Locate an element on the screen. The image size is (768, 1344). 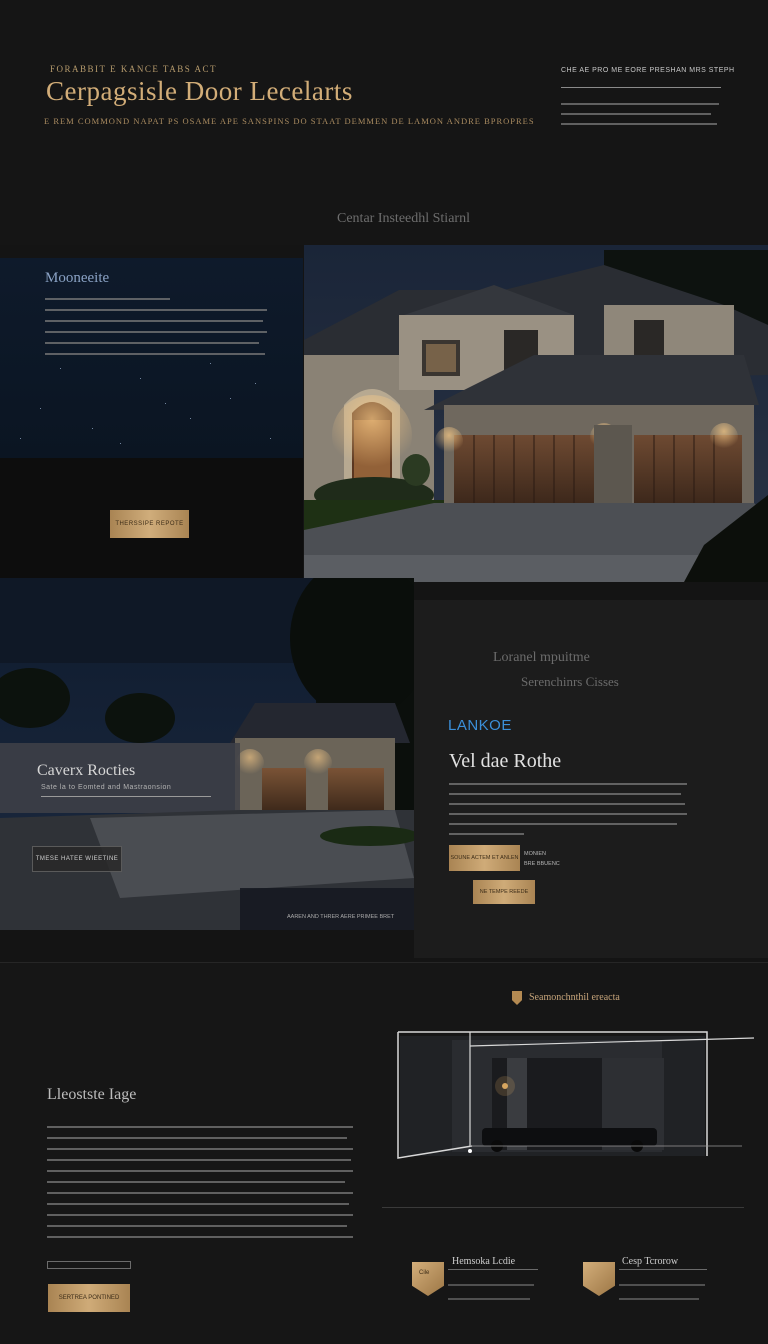
brand-logo-text: Cerpagsisle Door Lecelarts is located at coordinates (199, 91).